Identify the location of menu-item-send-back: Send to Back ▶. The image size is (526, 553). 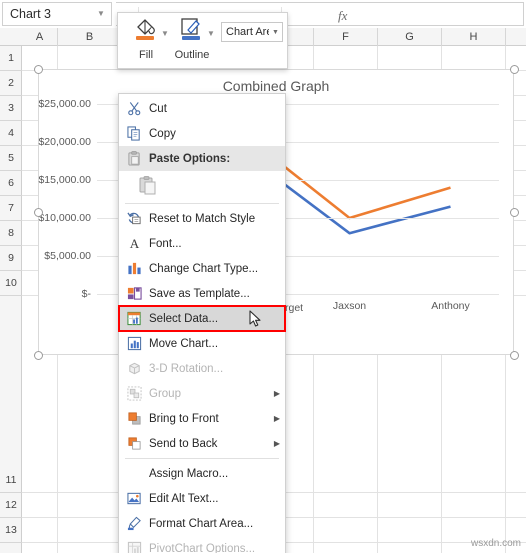
(202, 443).